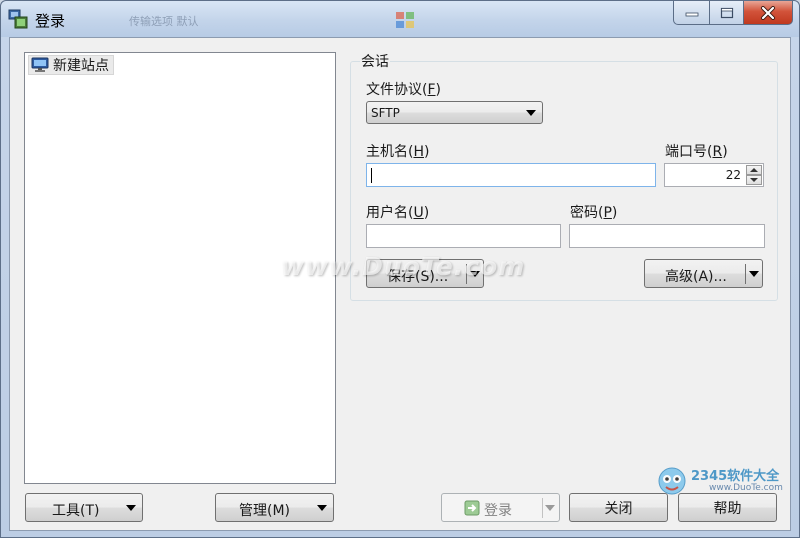 Image resolution: width=800 pixels, height=538 pixels. I want to click on close-icon, so click(768, 12).